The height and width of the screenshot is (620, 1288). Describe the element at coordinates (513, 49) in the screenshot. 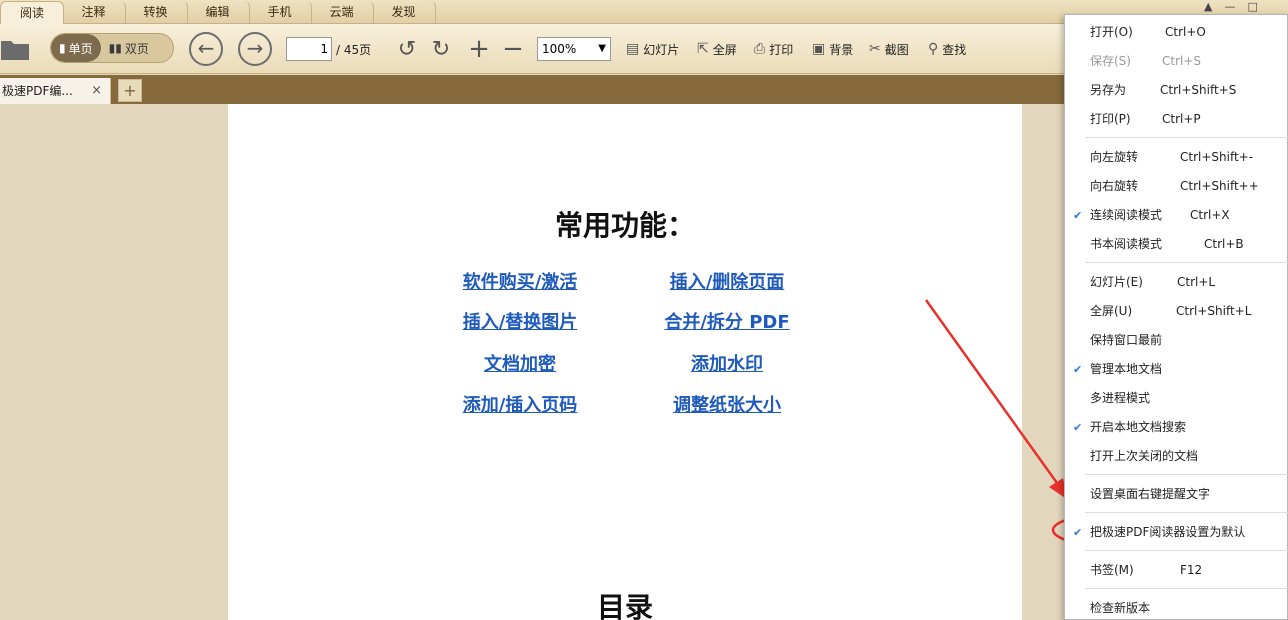

I see `zoom-out-icon: −` at that location.